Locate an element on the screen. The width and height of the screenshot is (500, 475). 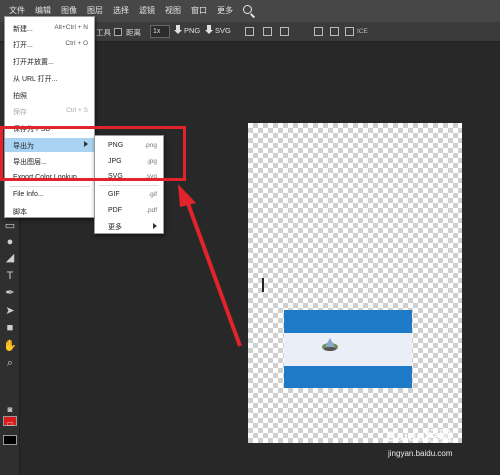
format-extension: .pdf is located at coordinates (151, 210).